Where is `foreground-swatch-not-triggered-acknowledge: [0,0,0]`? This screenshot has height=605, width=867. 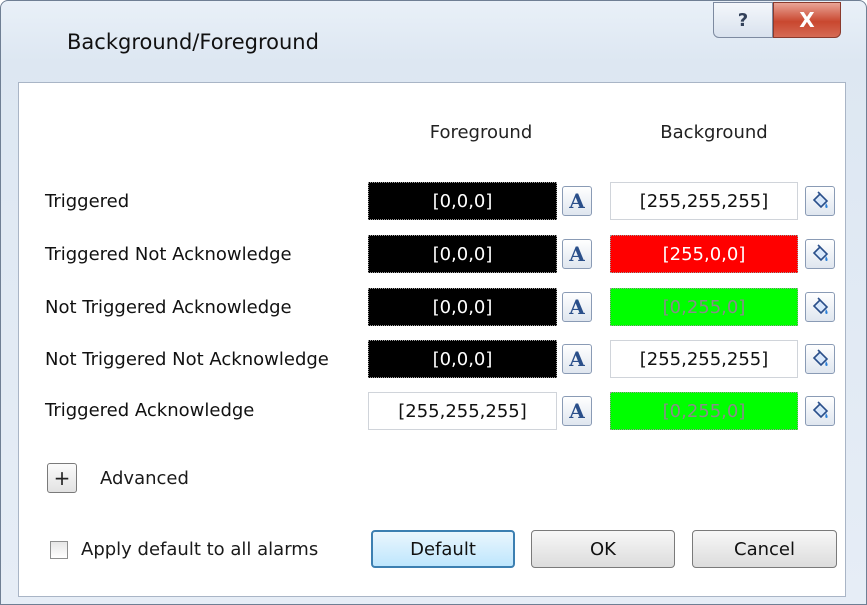 foreground-swatch-not-triggered-acknowledge: [0,0,0] is located at coordinates (462, 307).